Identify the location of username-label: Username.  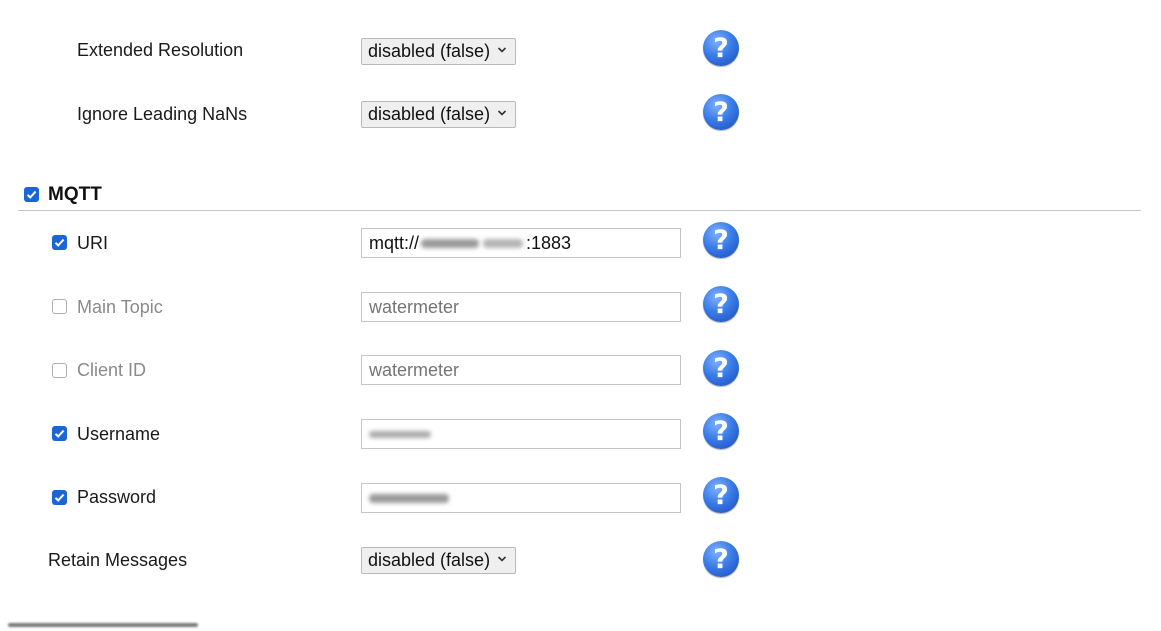
(119, 434).